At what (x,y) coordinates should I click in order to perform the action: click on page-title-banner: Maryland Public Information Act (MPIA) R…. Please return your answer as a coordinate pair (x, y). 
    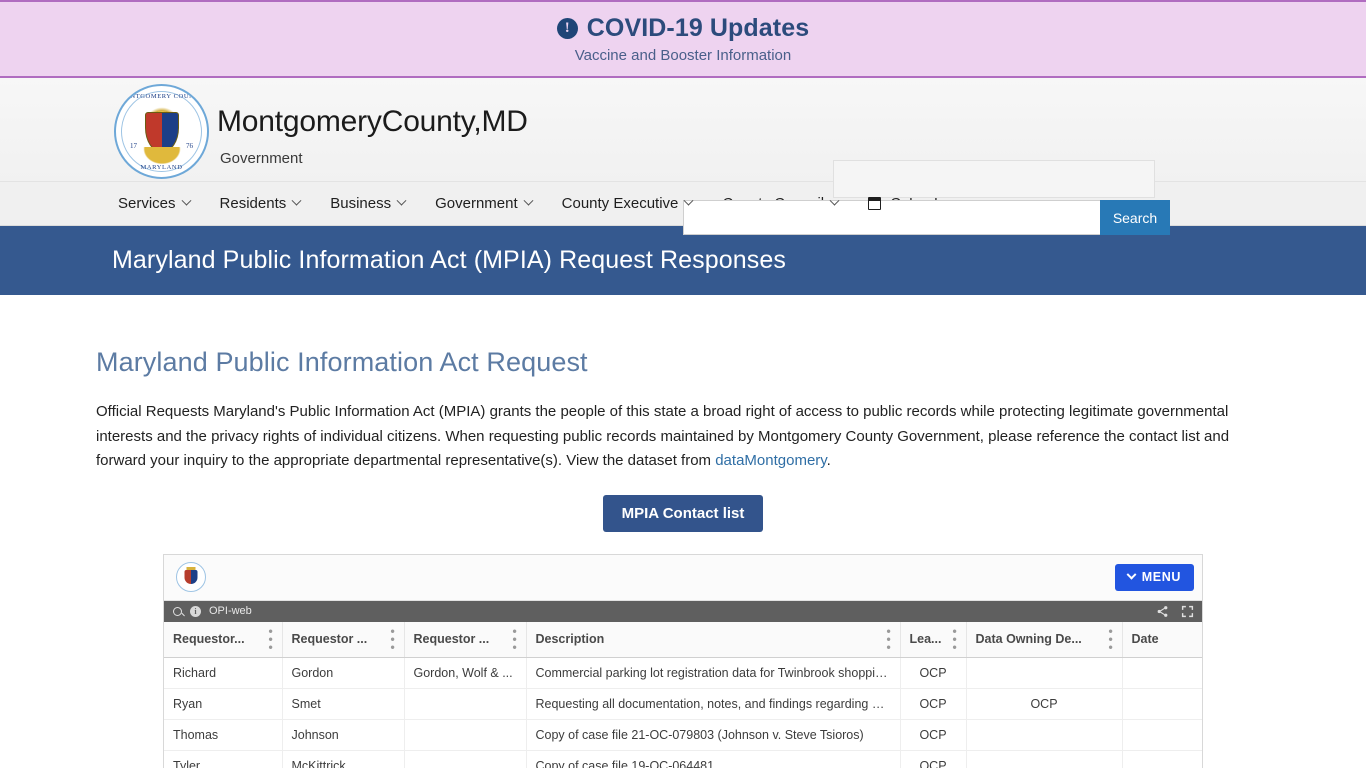
    Looking at the image, I should click on (683, 260).